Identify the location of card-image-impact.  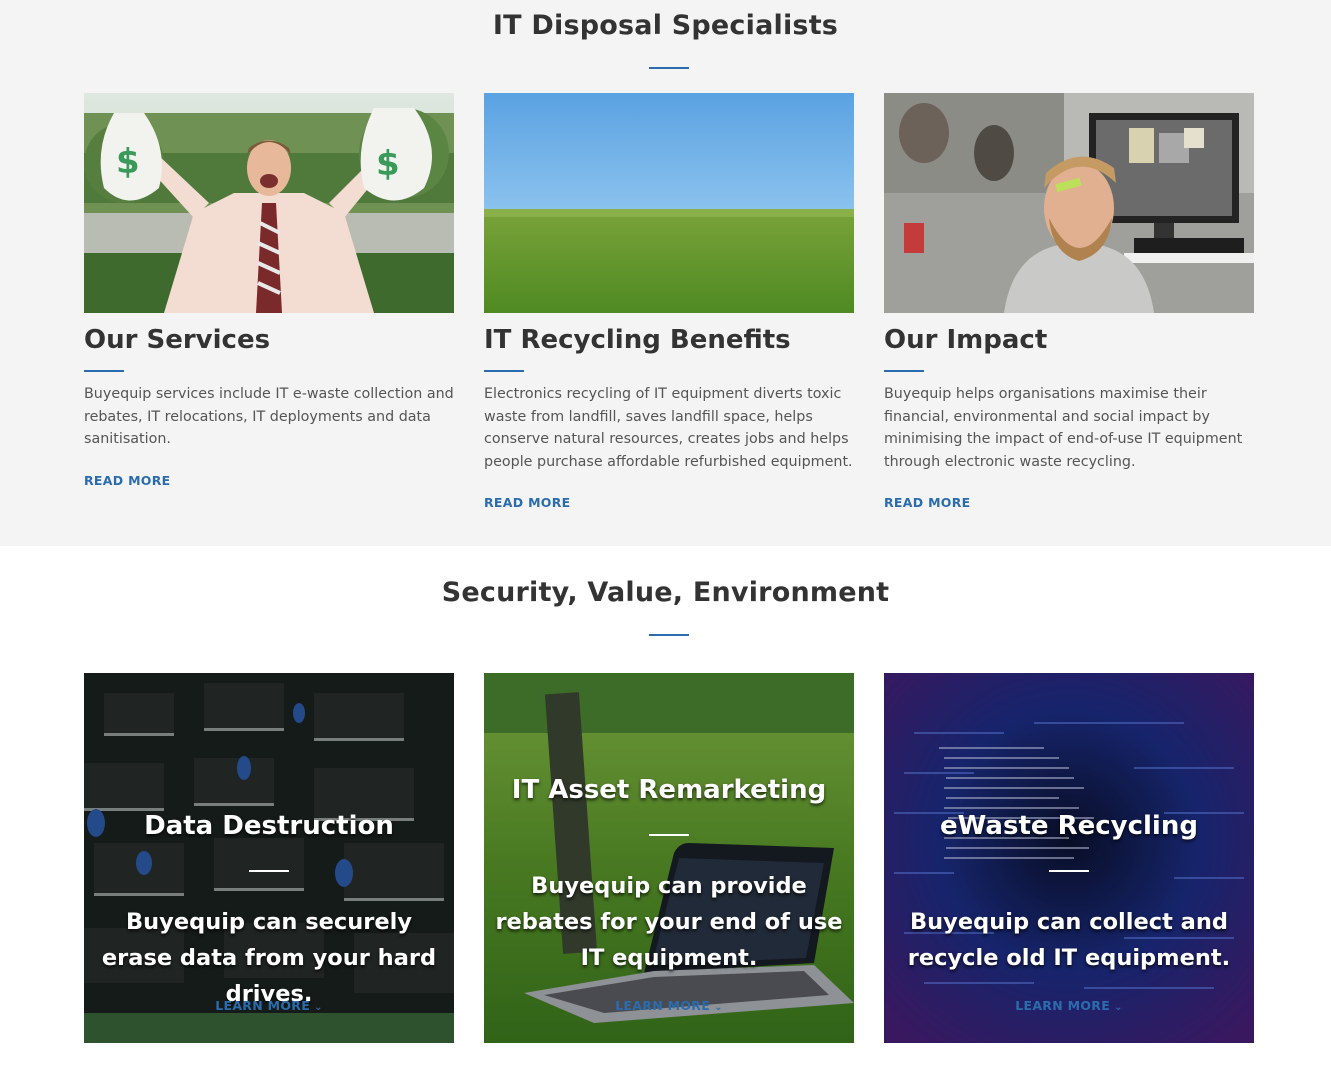
(1069, 203).